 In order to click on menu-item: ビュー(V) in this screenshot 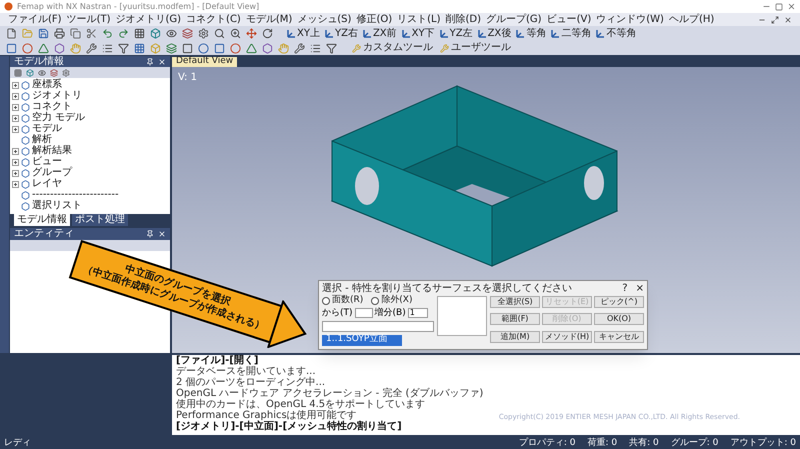, I will do `click(569, 19)`.